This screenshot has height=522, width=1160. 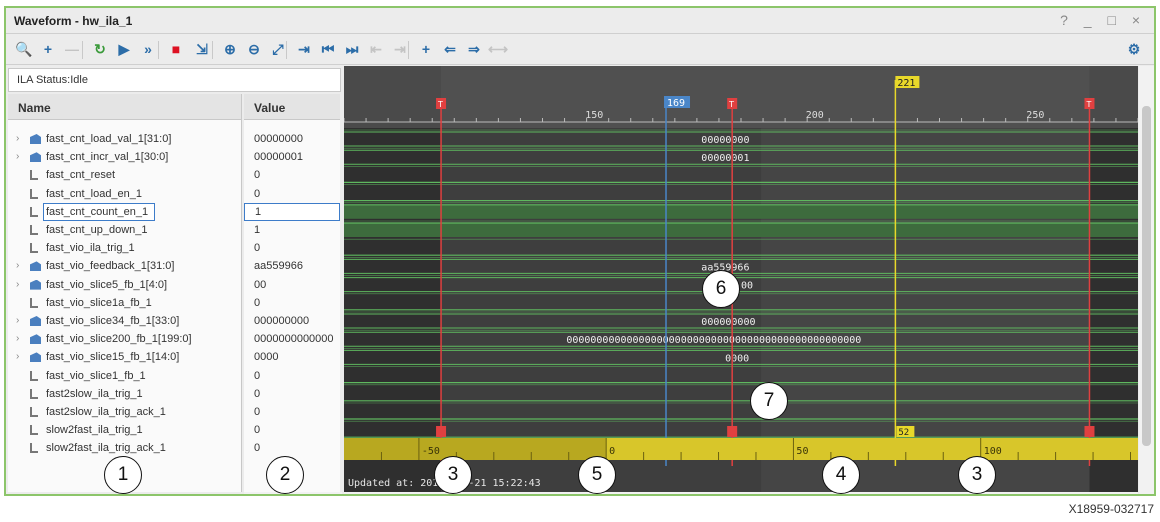 I want to click on ruler-tick-label: 150, so click(x=594, y=115).